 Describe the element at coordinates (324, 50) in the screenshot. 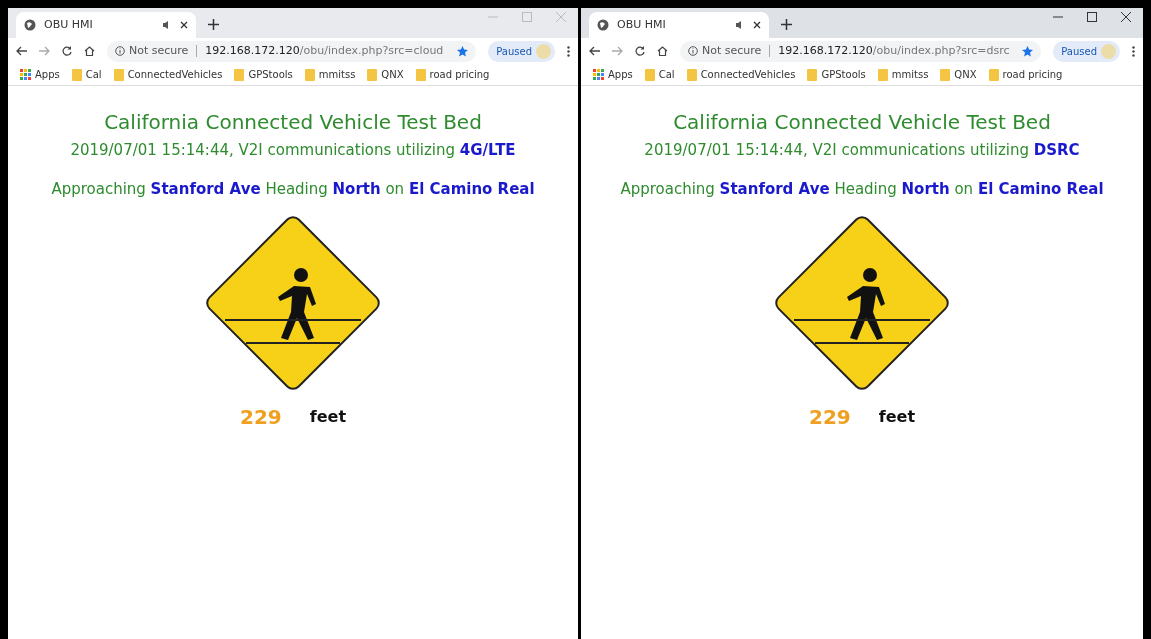

I see `url-text: 192.168.172.120/obu/index.php?src=cloud` at that location.